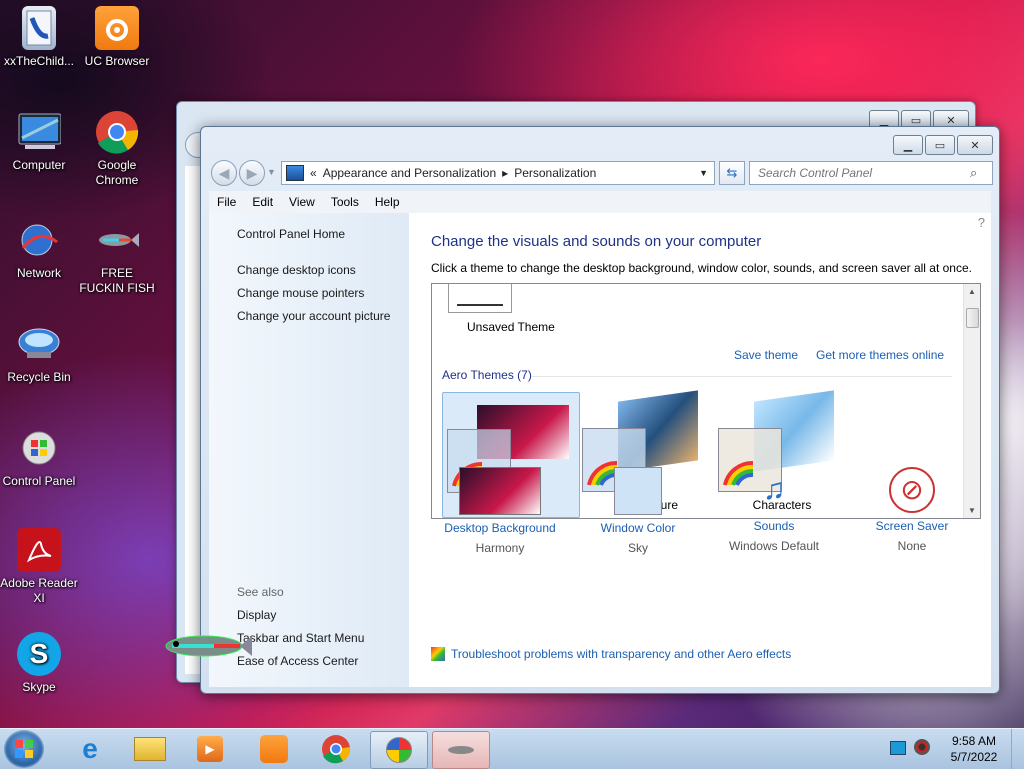  What do you see at coordinates (39, 165) in the screenshot?
I see `desktop-icon-label: Computer` at bounding box center [39, 165].